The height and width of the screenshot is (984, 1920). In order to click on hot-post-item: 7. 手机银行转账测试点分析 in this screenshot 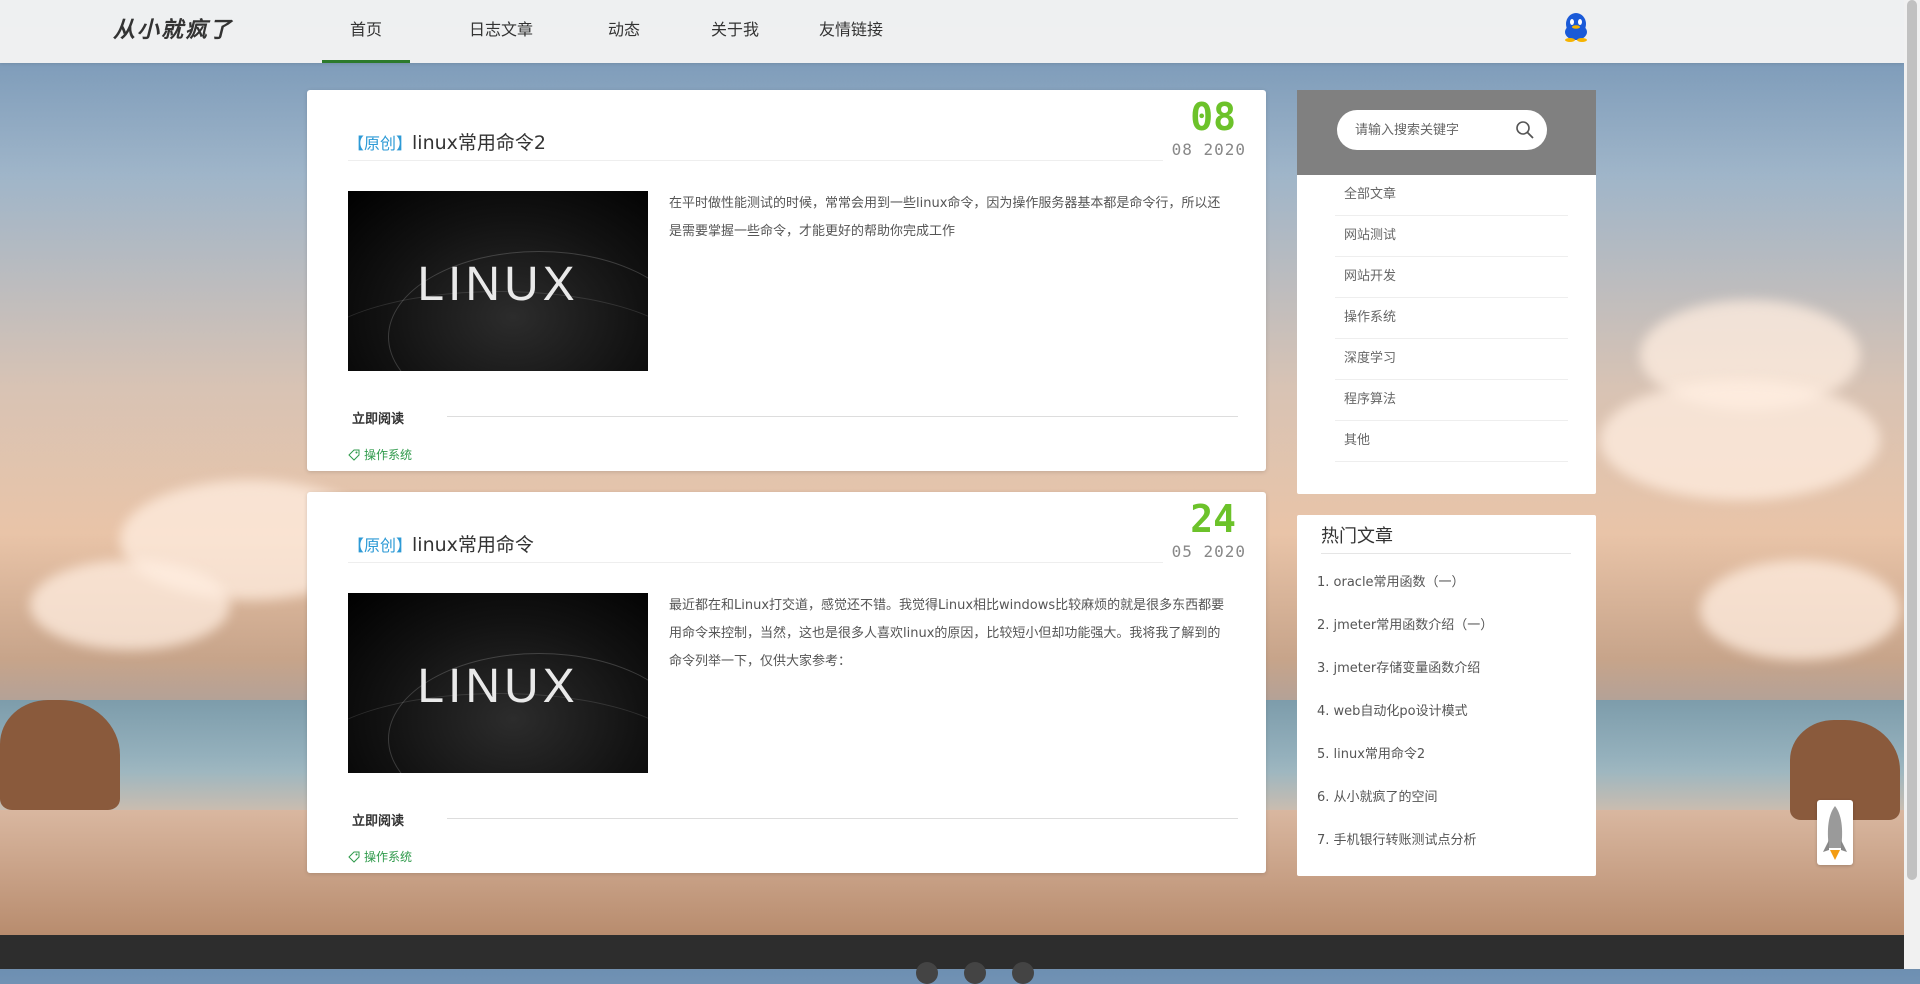, I will do `click(1405, 850)`.